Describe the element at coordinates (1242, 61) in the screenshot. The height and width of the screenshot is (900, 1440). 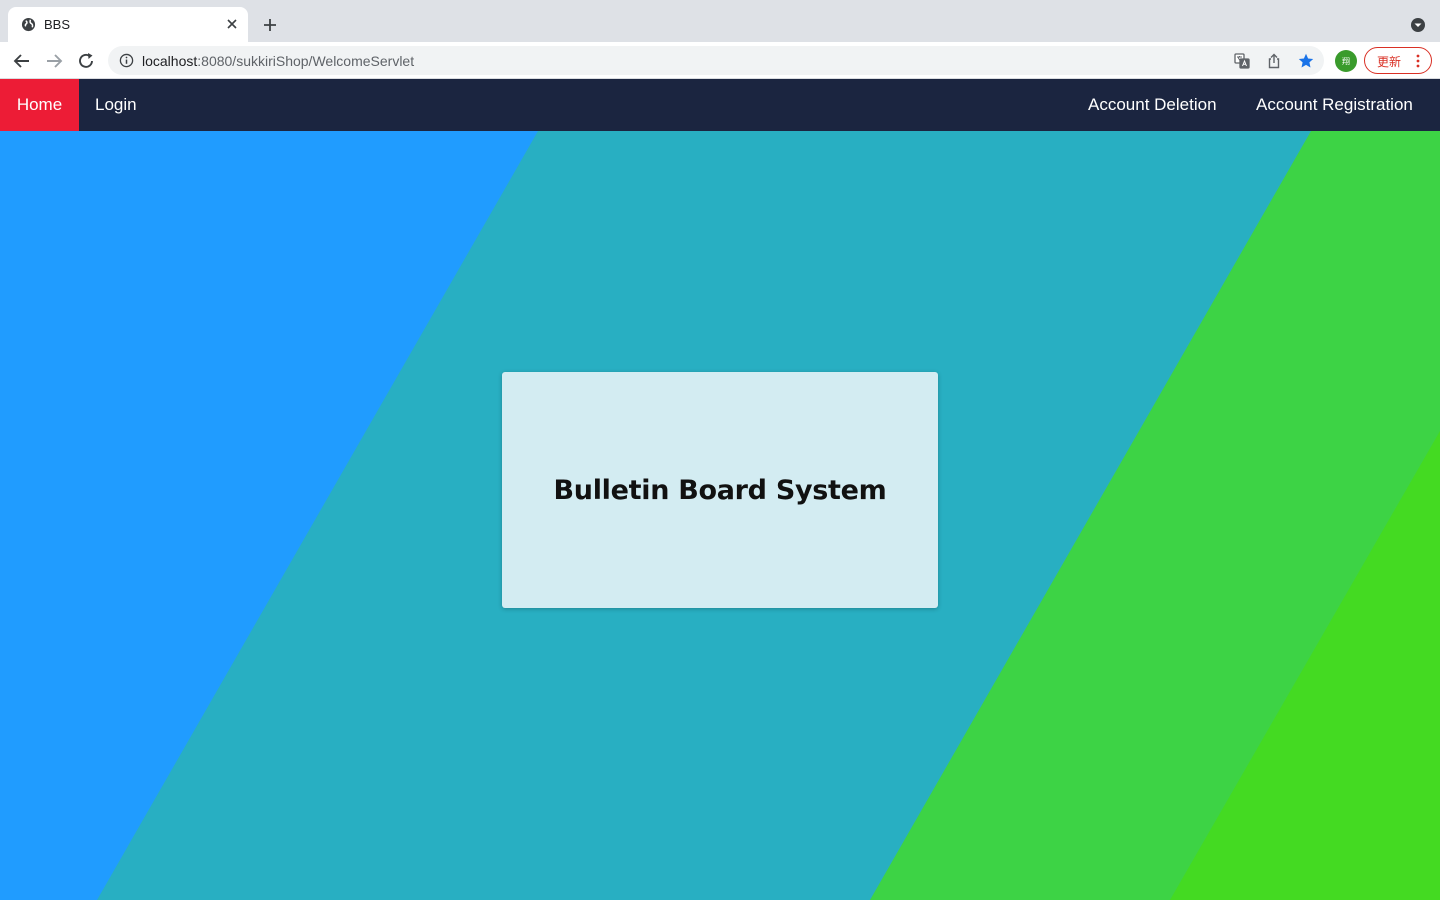
I see `translate-icon` at that location.